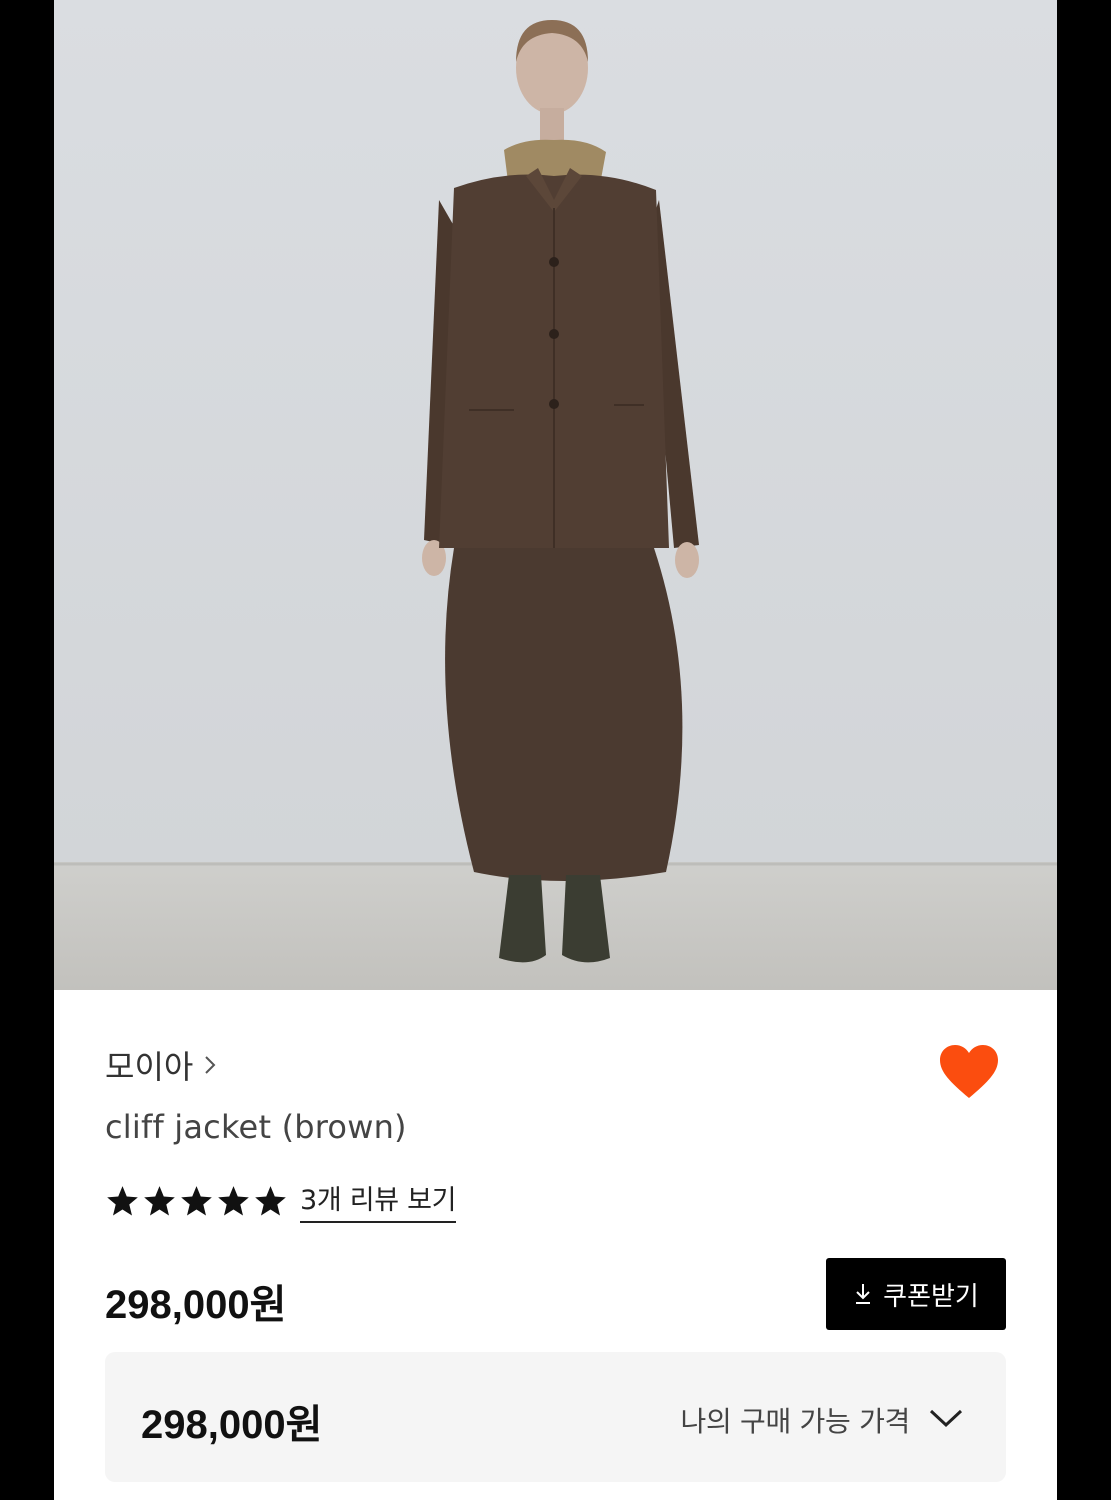 This screenshot has width=1111, height=1500. What do you see at coordinates (210, 1065) in the screenshot?
I see `chevron-right-icon` at bounding box center [210, 1065].